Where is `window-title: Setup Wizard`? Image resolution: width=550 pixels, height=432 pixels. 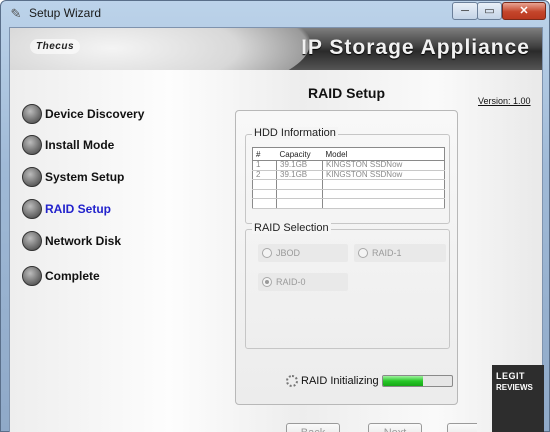 window-title: Setup Wizard is located at coordinates (65, 13).